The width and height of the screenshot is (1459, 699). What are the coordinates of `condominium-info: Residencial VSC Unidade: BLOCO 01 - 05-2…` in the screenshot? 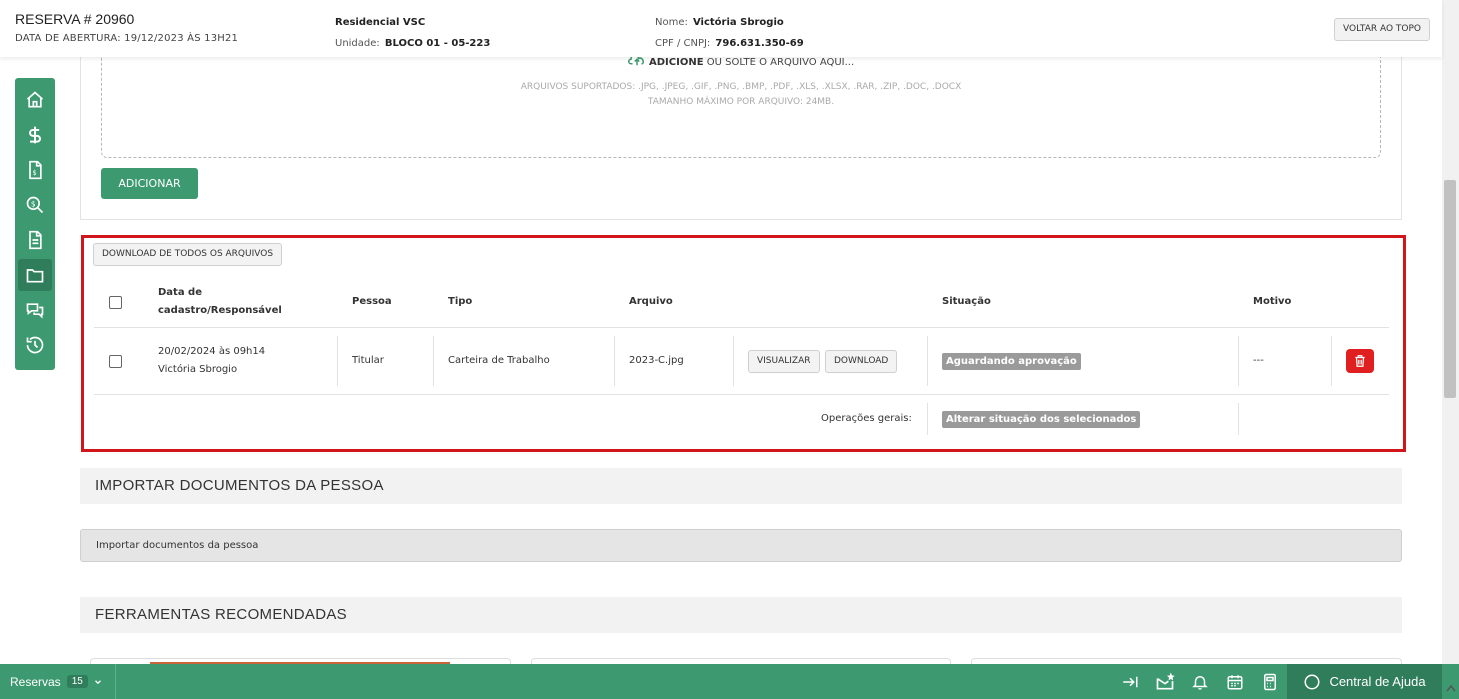 It's located at (412, 32).